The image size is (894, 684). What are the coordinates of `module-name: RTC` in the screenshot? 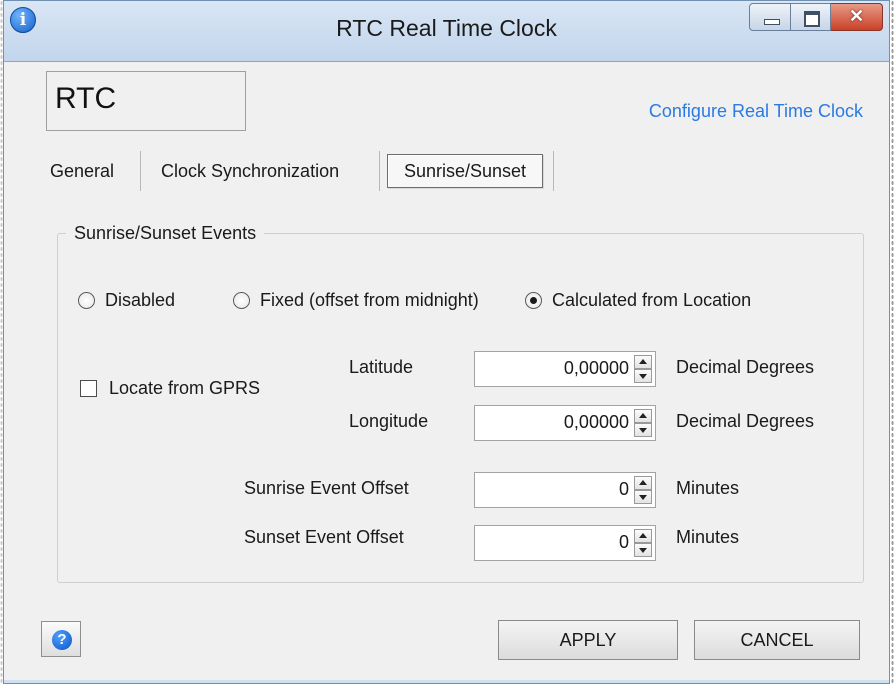 It's located at (86, 98).